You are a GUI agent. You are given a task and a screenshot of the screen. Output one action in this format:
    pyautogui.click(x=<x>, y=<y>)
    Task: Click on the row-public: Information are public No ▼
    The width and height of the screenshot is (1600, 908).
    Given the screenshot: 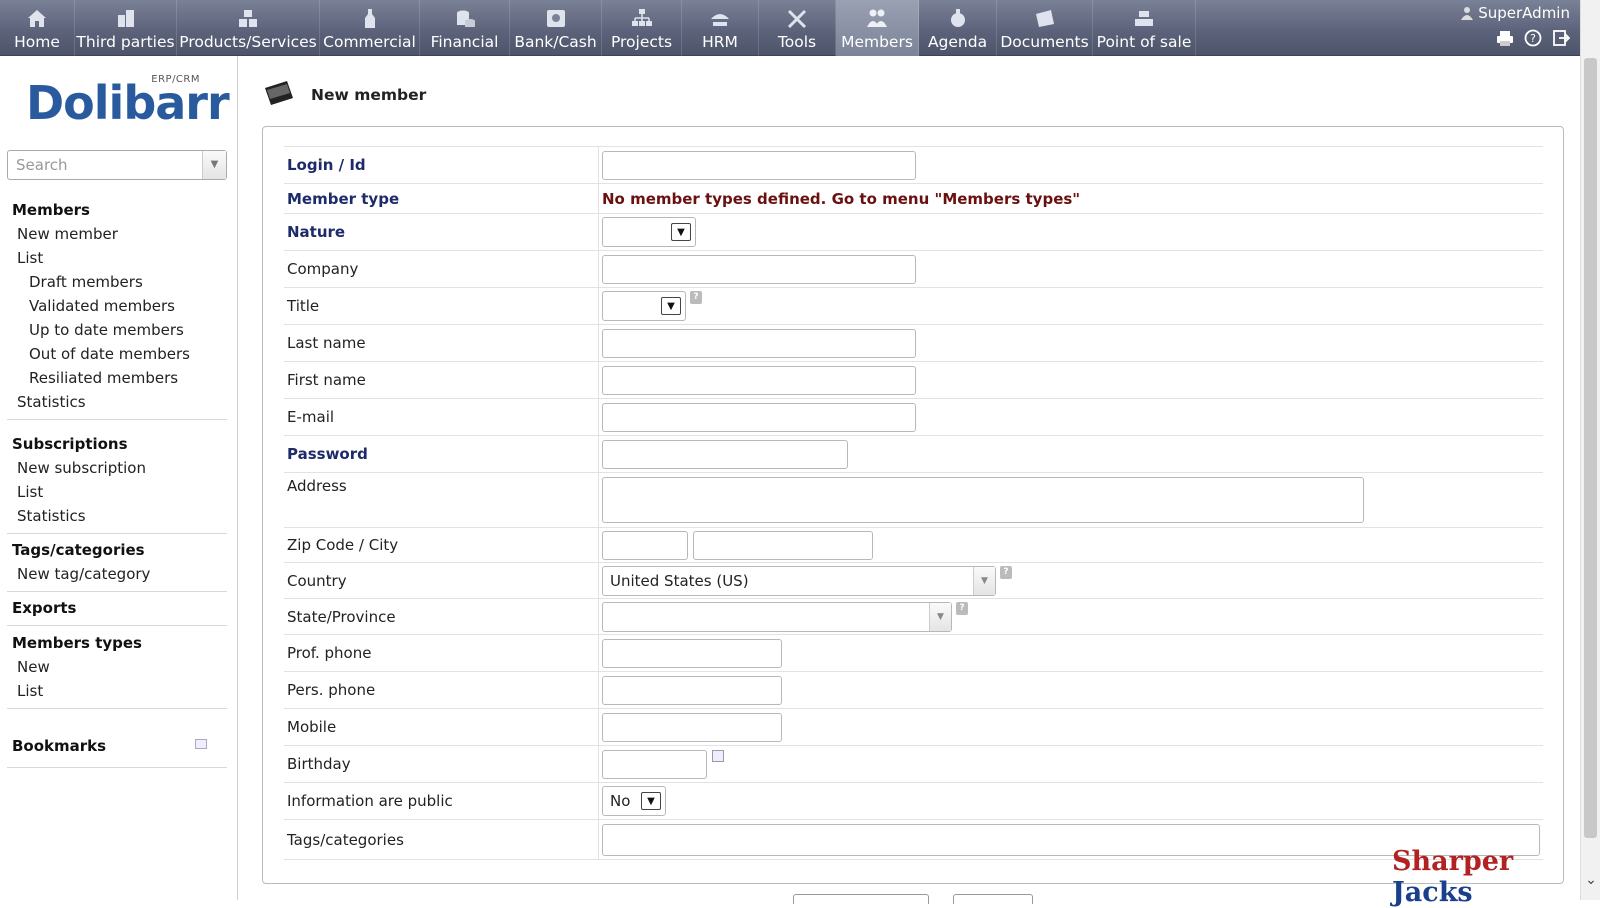 What is the action you would take?
    pyautogui.click(x=913, y=801)
    